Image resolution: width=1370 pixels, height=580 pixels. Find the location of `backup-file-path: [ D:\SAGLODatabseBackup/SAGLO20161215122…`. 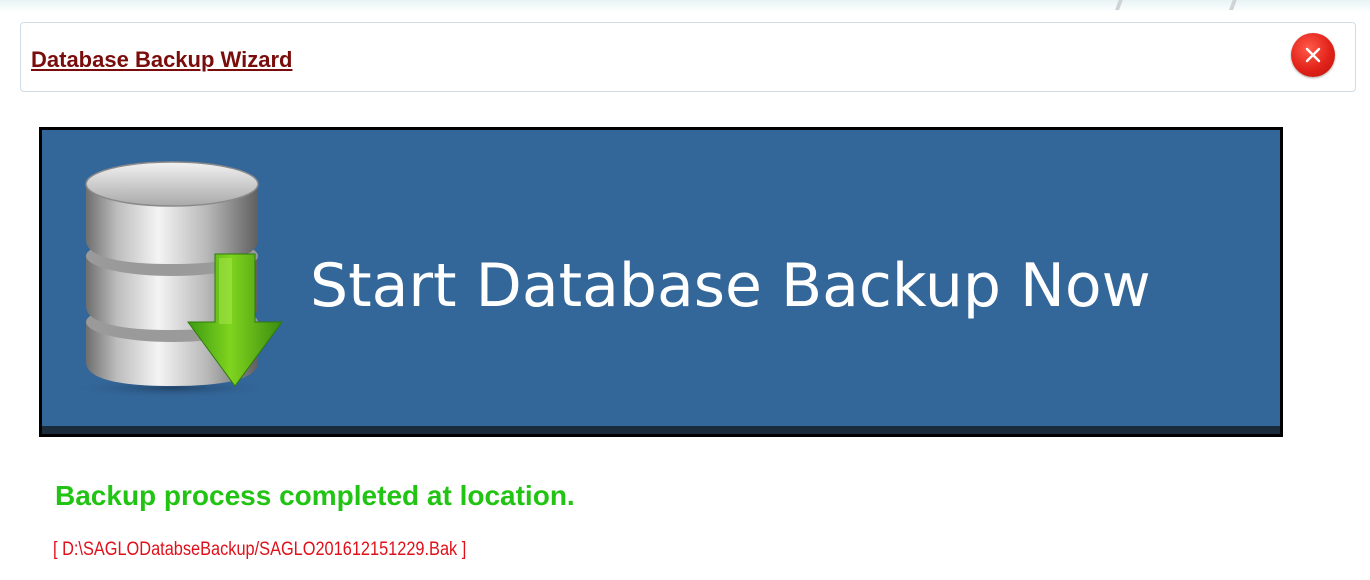

backup-file-path: [ D:\SAGLODatabseBackup/SAGLO20161215122… is located at coordinates (260, 549).